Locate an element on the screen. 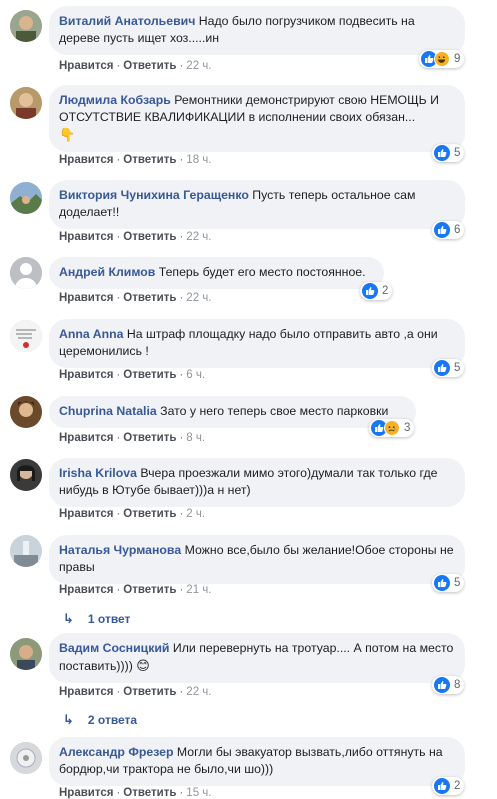 This screenshot has height=799, width=497. comment-author: Anna Anna is located at coordinates (91, 334).